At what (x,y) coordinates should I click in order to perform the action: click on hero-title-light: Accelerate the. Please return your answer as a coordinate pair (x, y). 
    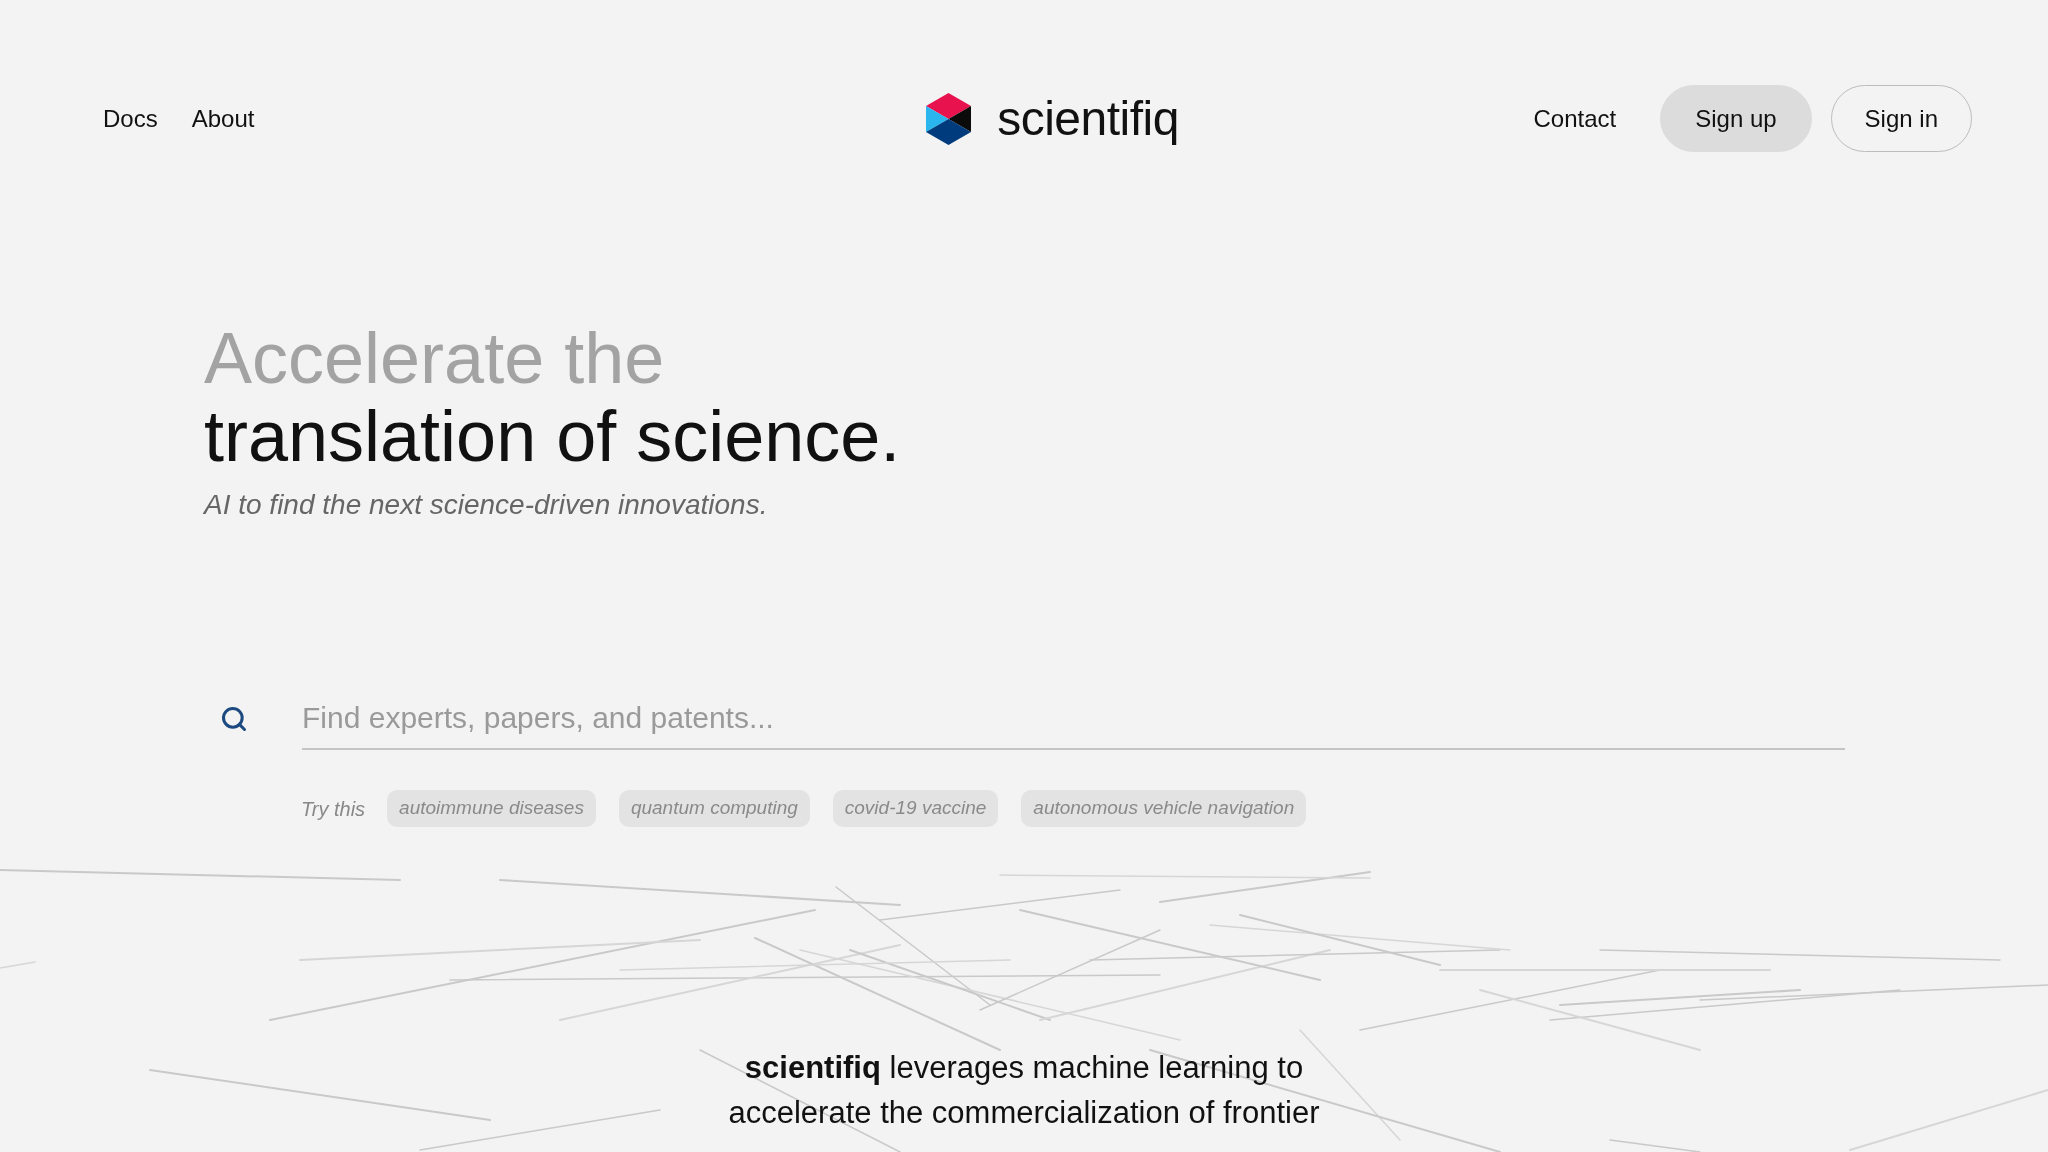
    Looking at the image, I should click on (434, 358).